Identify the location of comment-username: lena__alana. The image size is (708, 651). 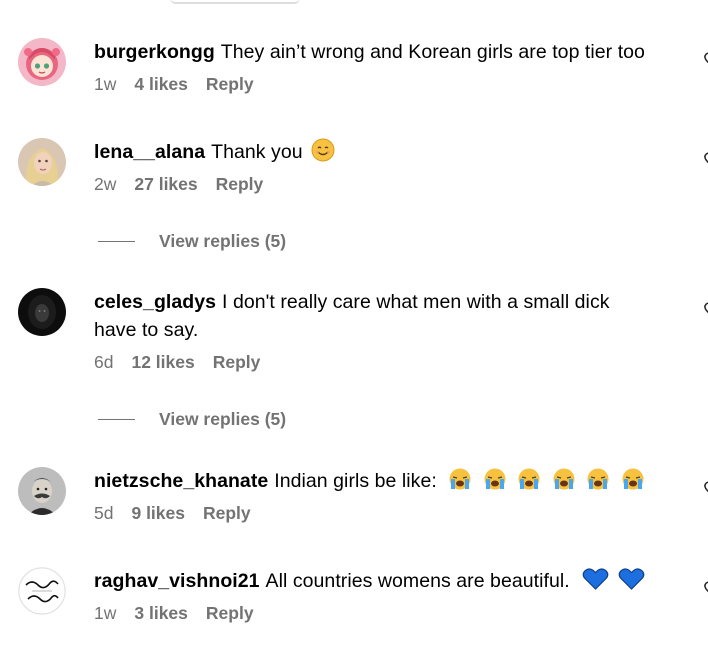
(149, 152).